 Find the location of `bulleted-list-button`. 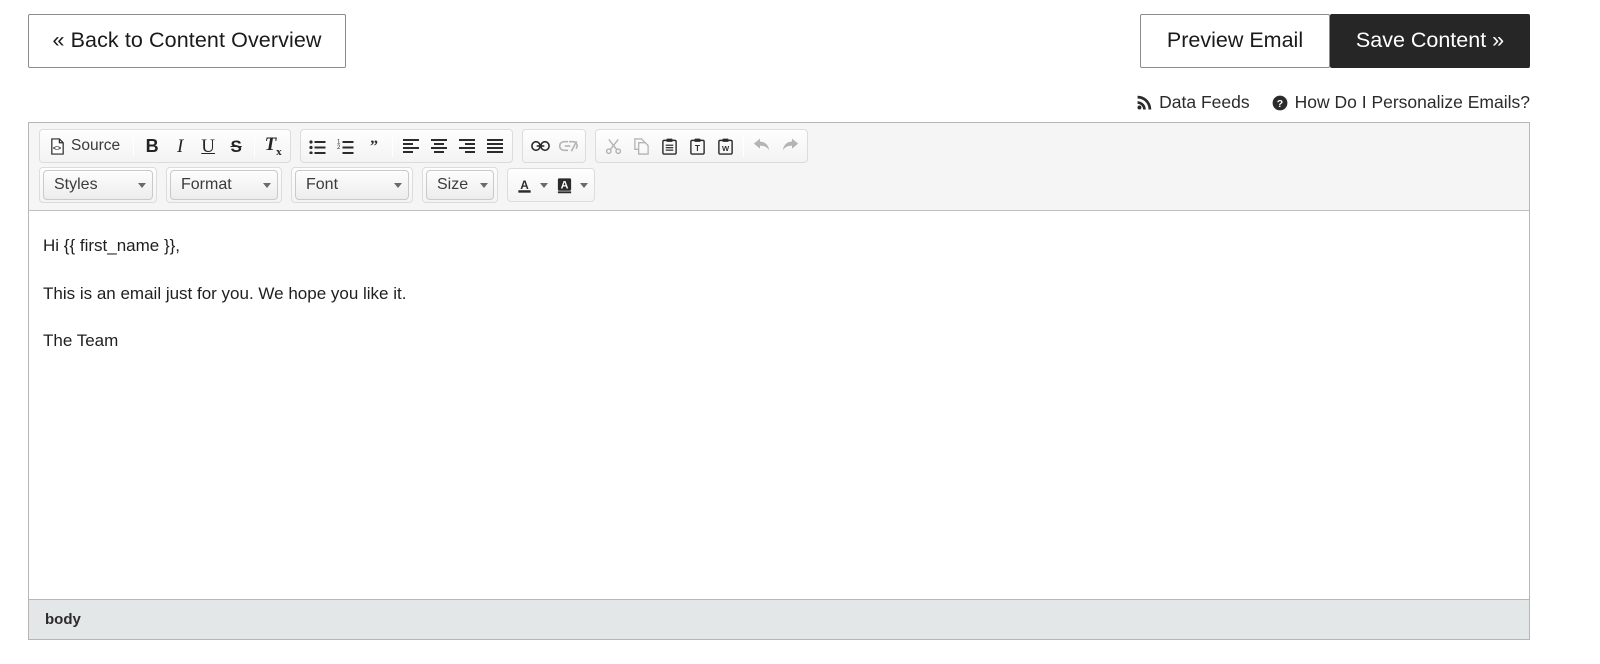

bulleted-list-button is located at coordinates (318, 146).